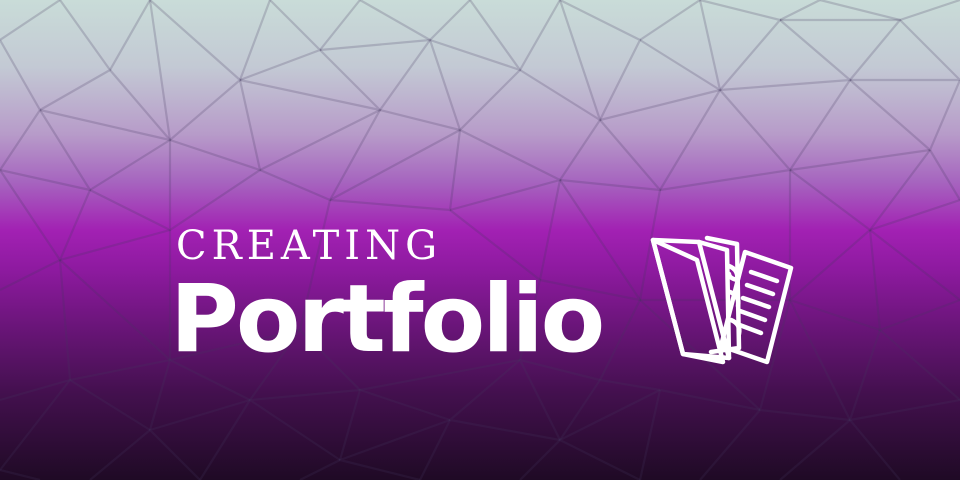 This screenshot has width=960, height=480. Describe the element at coordinates (309, 246) in the screenshot. I see `banner-subtitle: CREATING` at that location.